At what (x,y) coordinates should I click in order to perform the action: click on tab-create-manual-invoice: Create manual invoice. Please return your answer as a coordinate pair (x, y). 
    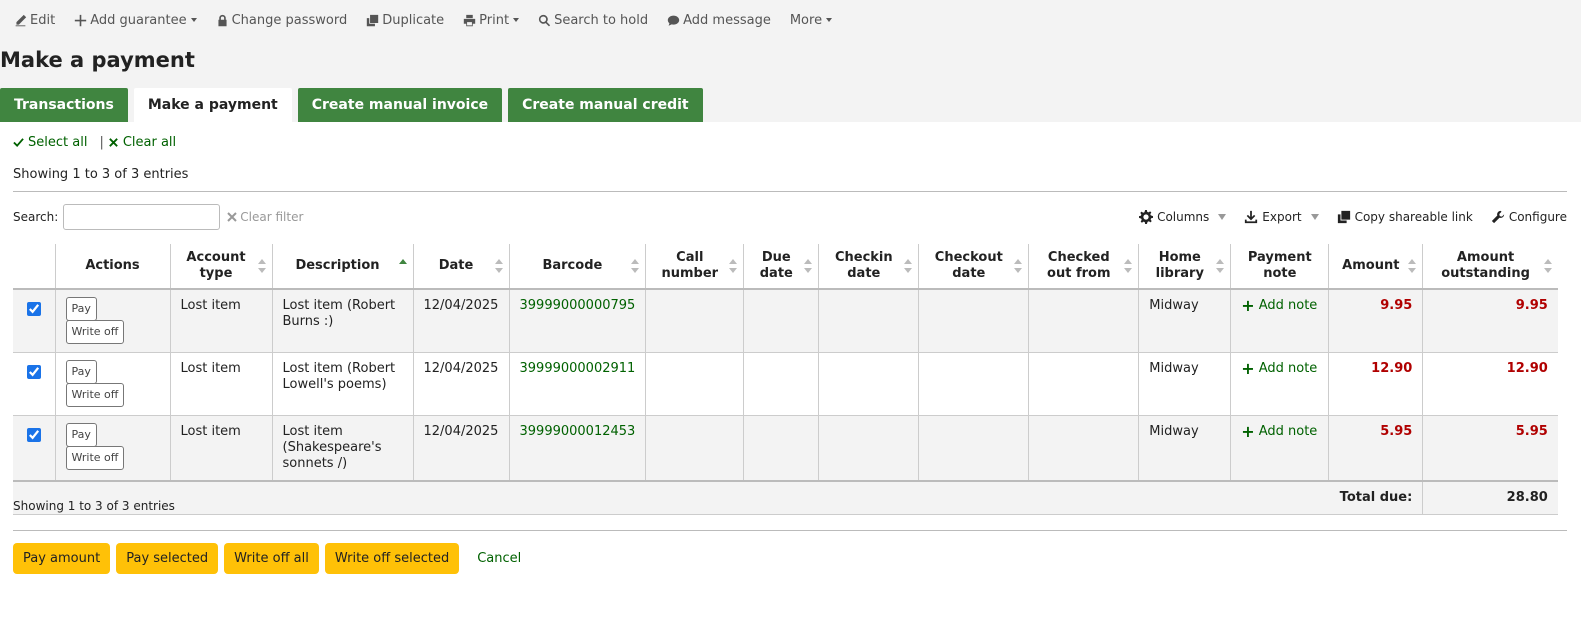
    Looking at the image, I should click on (400, 105).